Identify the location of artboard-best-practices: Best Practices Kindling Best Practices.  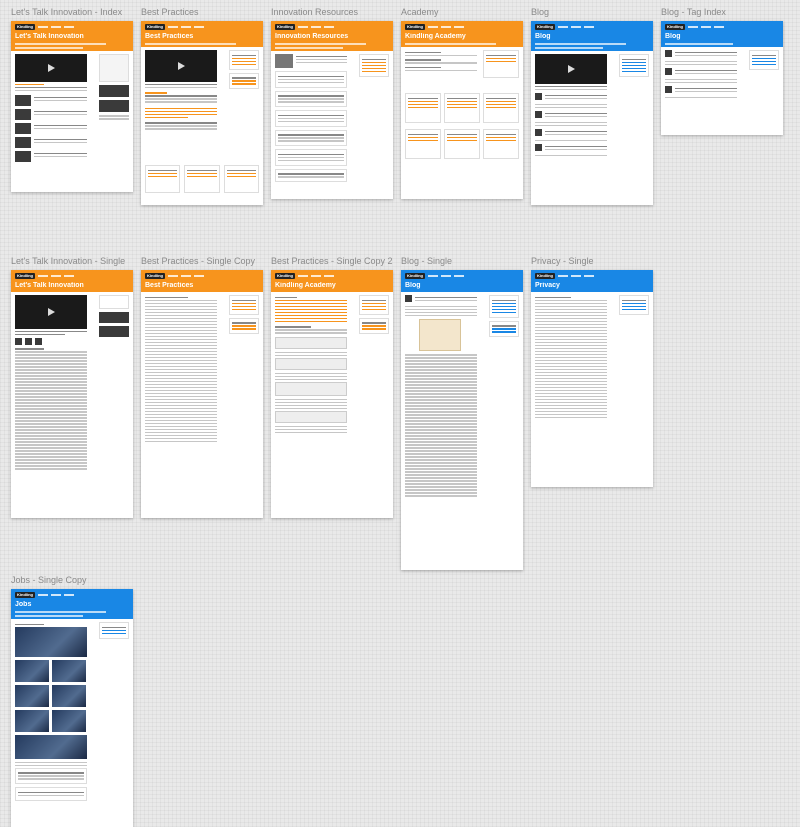
(202, 105).